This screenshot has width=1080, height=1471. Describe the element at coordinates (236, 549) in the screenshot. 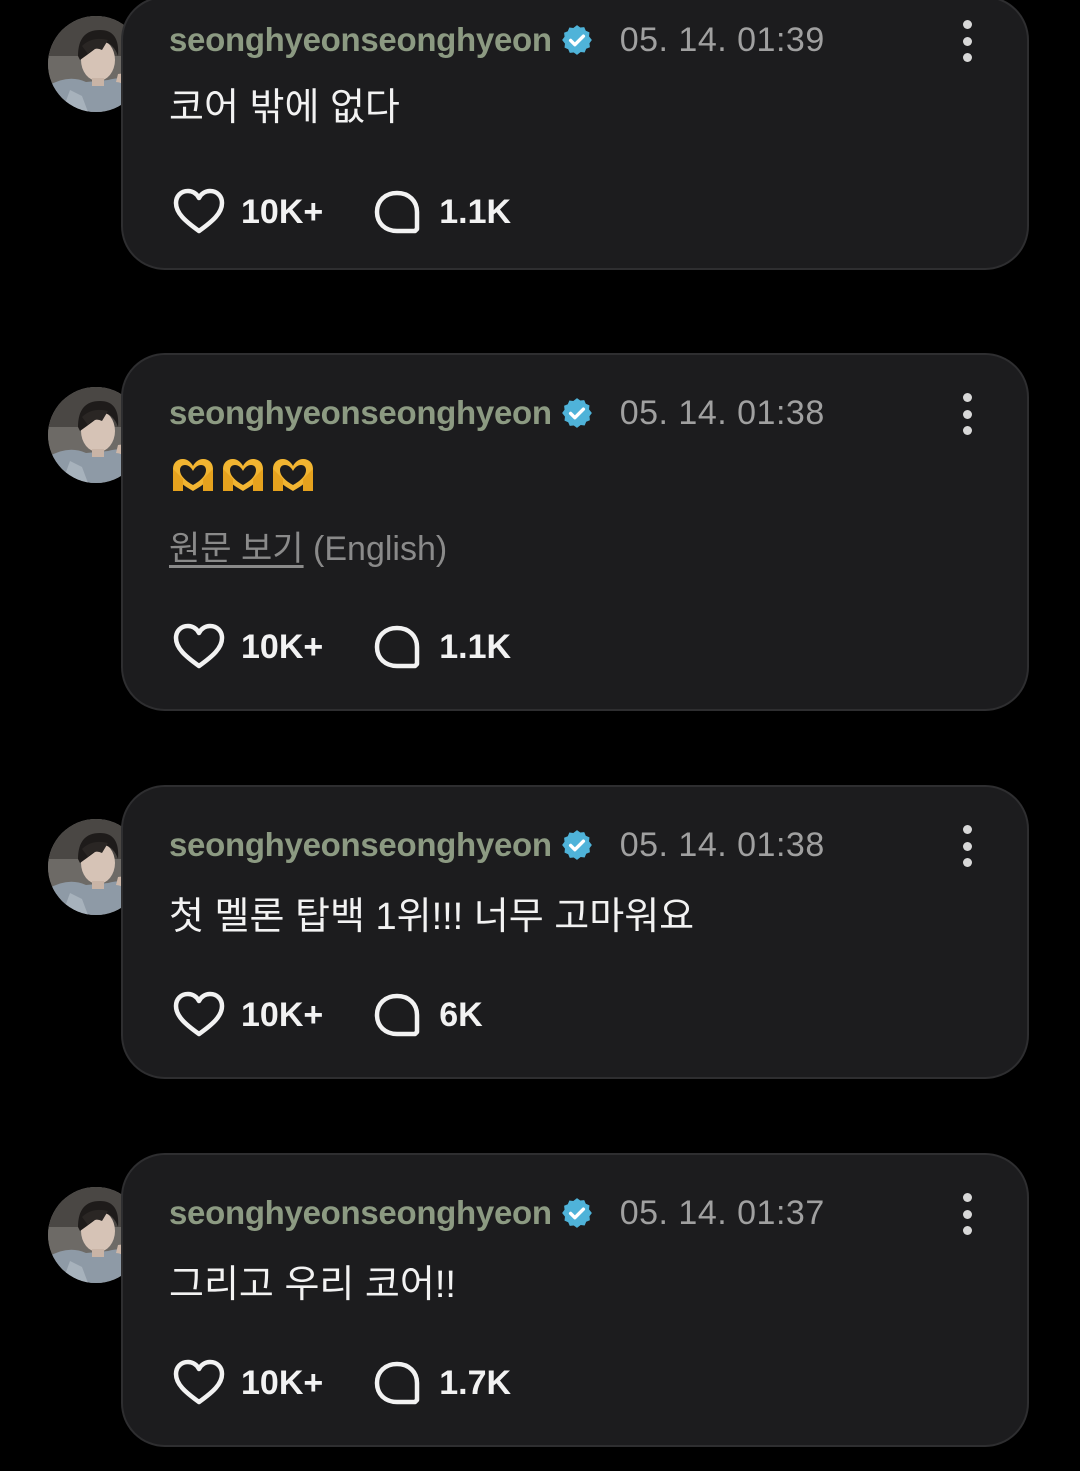

I see `see-original-link: 원문 보기` at that location.